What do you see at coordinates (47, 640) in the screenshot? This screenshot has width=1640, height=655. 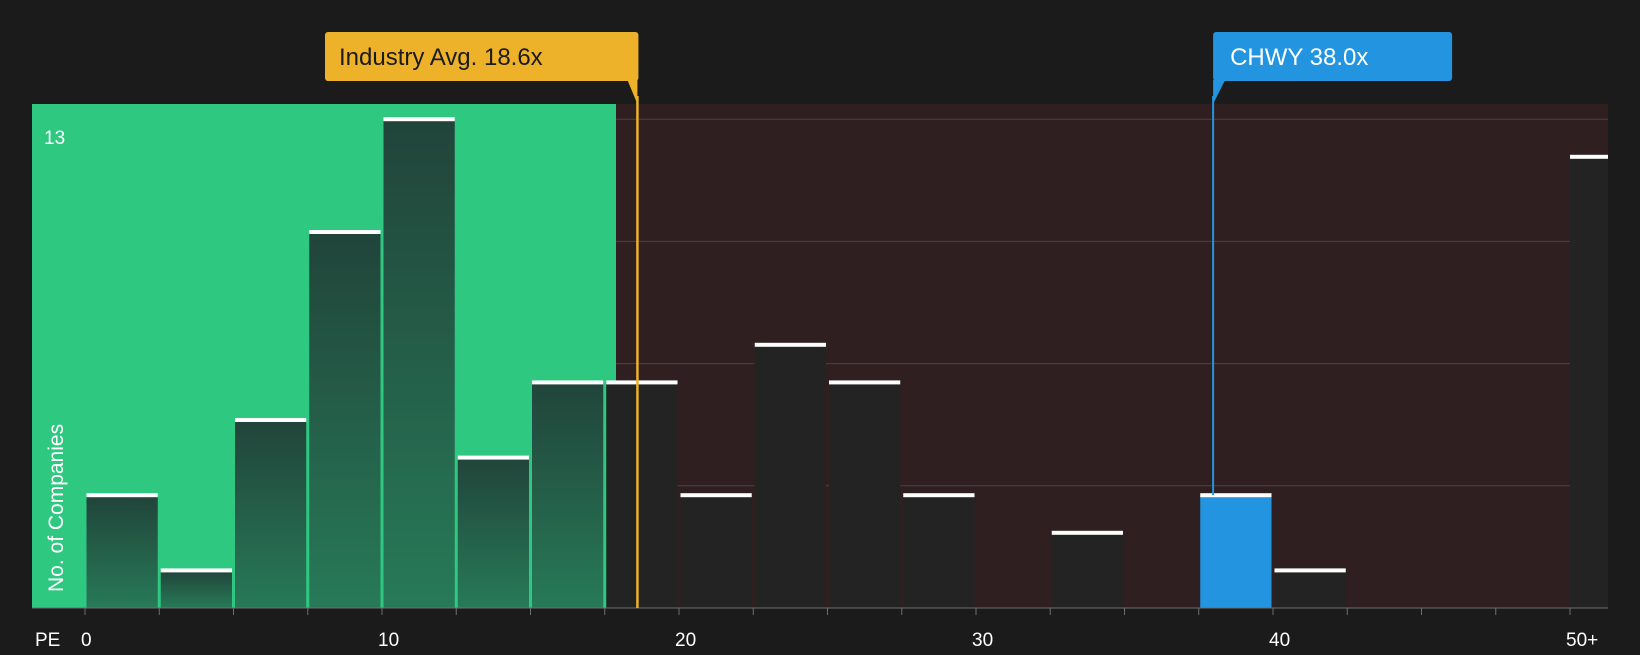 I see `x-axis-label: PE` at bounding box center [47, 640].